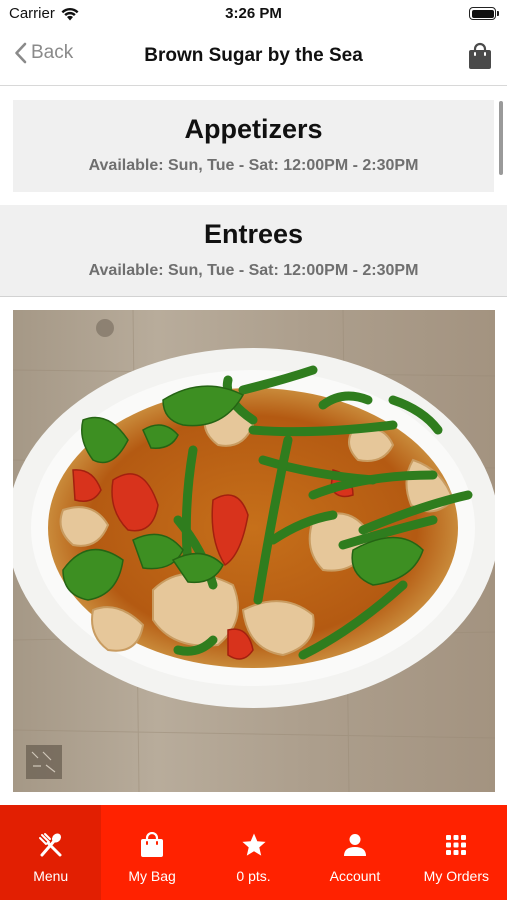  I want to click on tab-menu: Menu, so click(51, 852).